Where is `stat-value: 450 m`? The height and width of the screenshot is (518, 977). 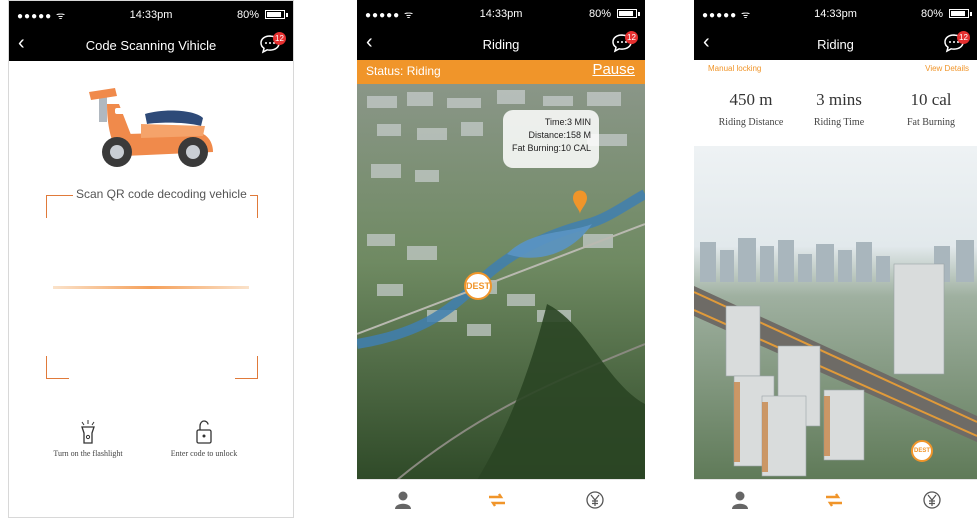 stat-value: 450 m is located at coordinates (751, 99).